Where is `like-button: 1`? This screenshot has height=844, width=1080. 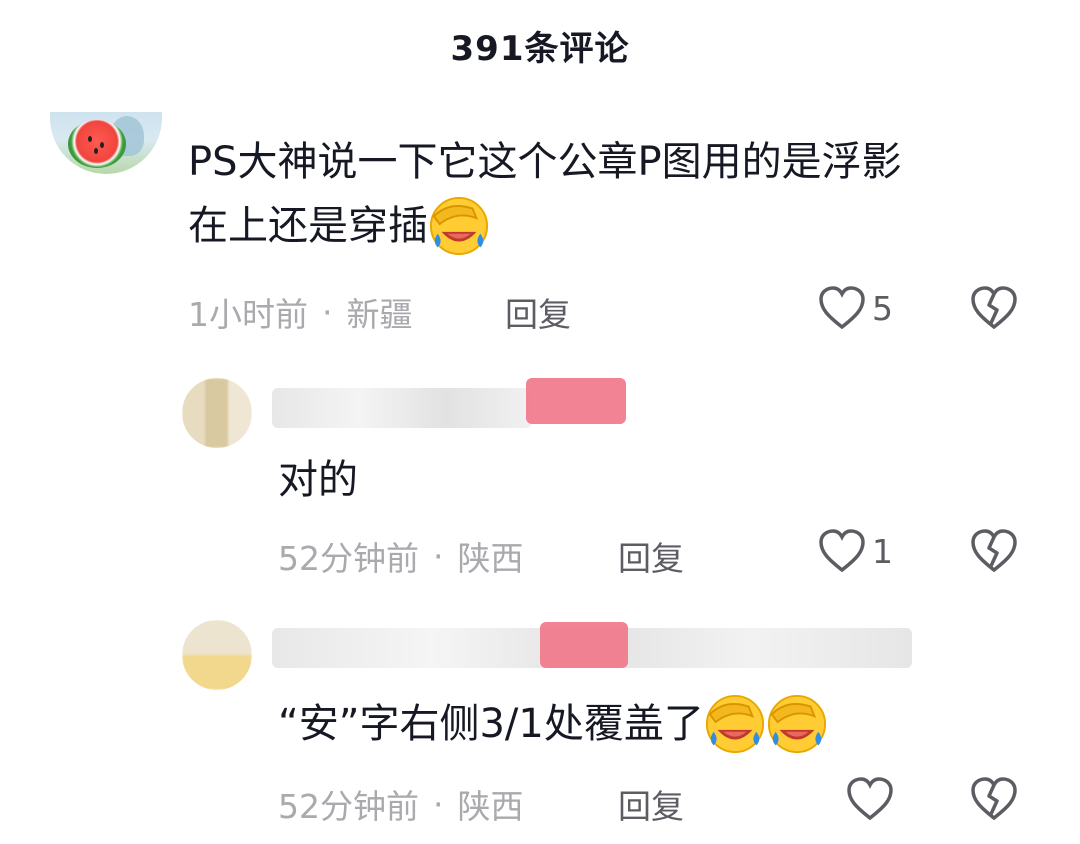
like-button: 1 is located at coordinates (855, 551).